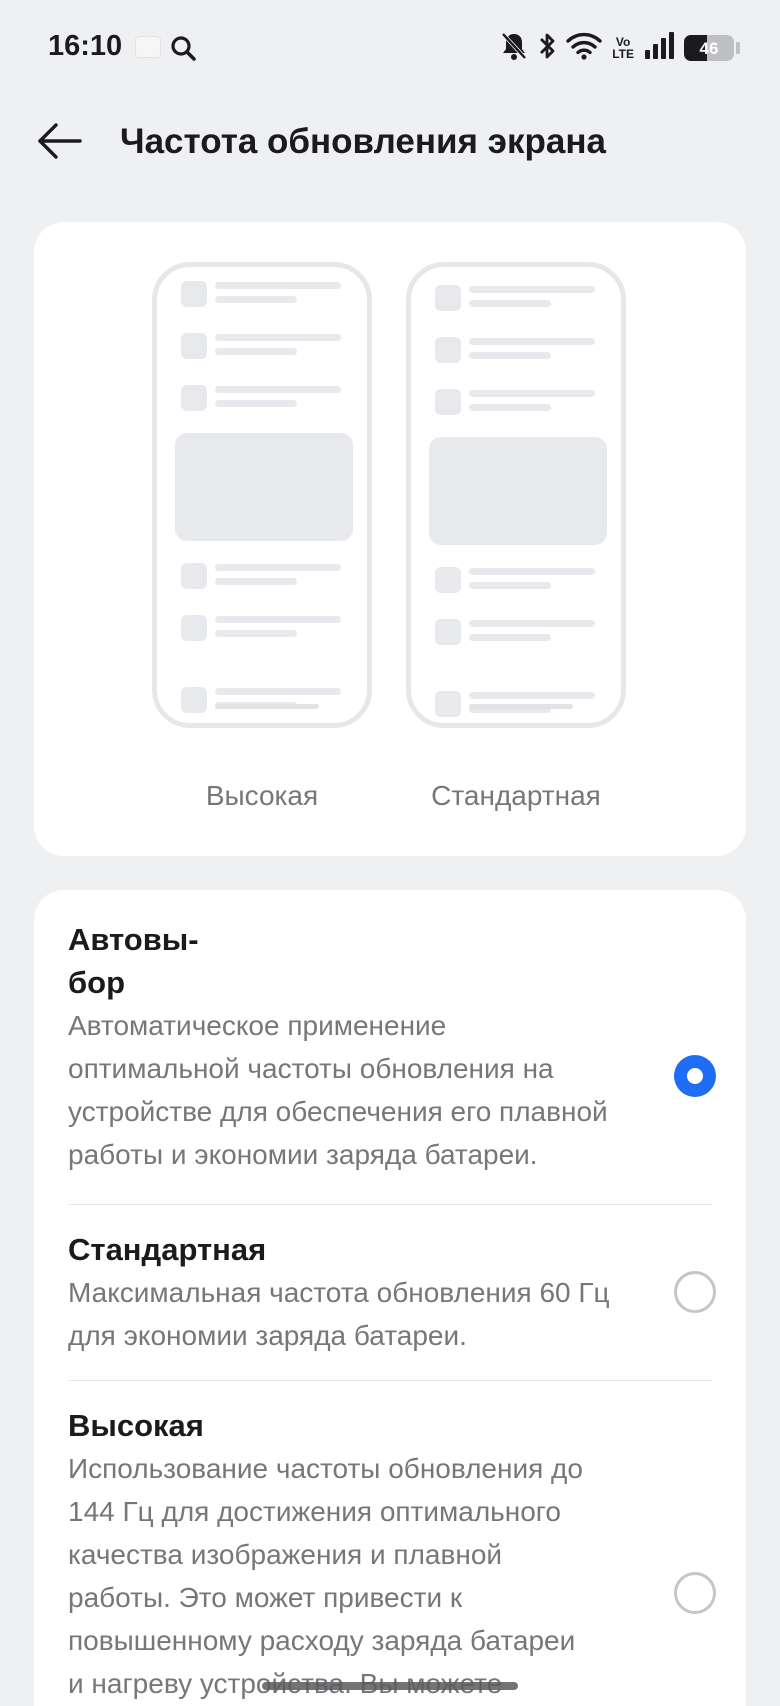  Describe the element at coordinates (183, 50) in the screenshot. I see `search-icon` at that location.